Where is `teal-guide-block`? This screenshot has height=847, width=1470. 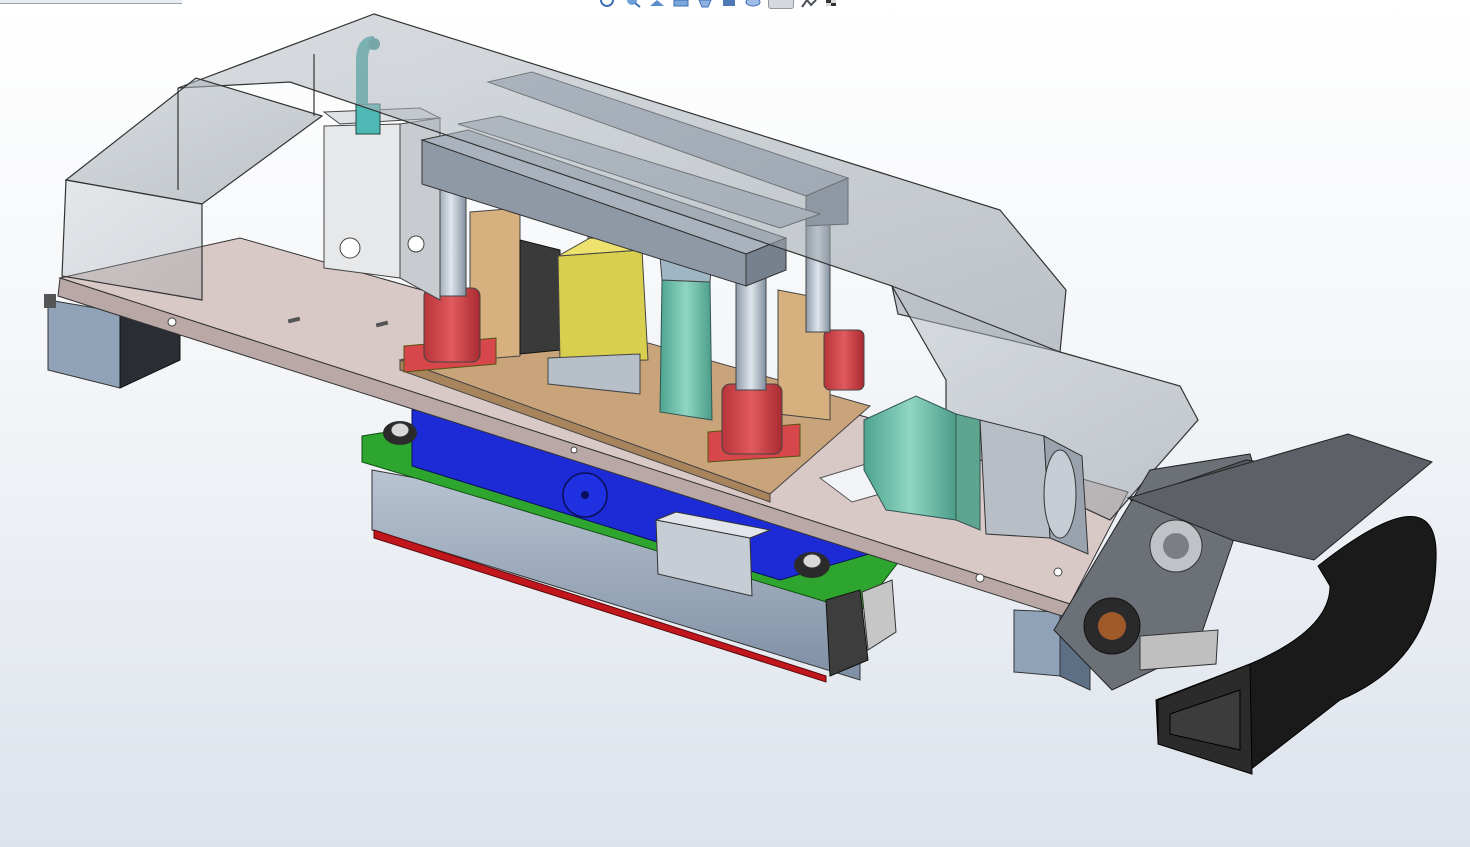 teal-guide-block is located at coordinates (686, 338).